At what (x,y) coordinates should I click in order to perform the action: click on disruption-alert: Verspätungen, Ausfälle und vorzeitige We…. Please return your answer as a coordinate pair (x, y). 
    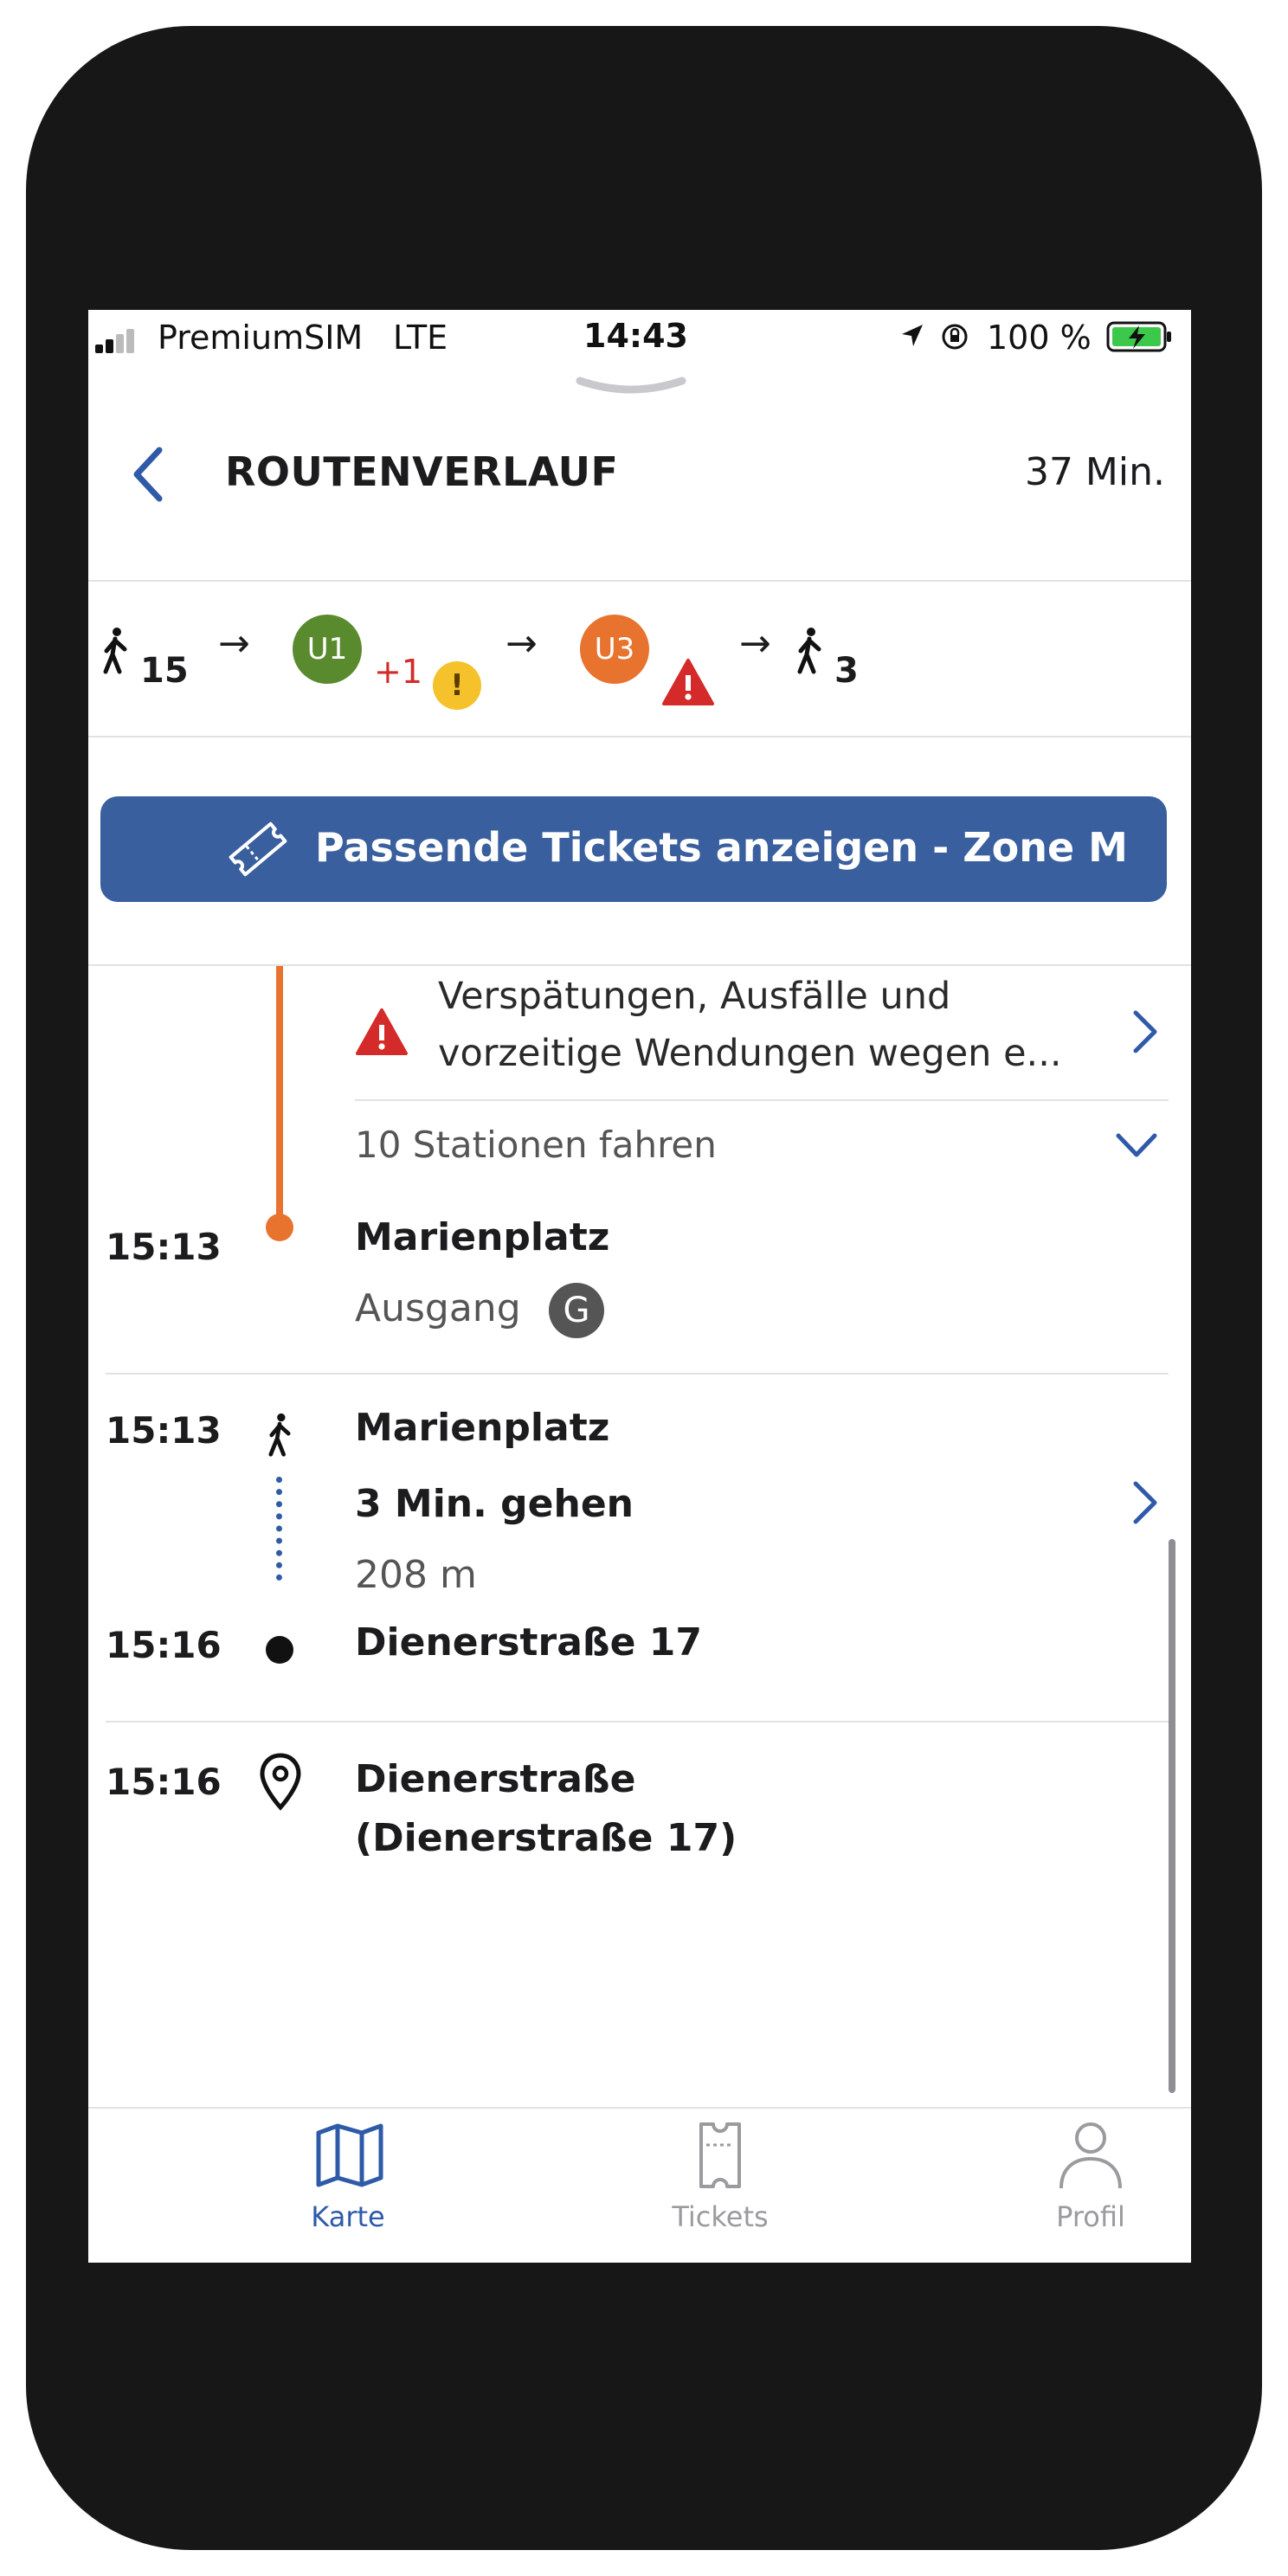
    Looking at the image, I should click on (762, 1033).